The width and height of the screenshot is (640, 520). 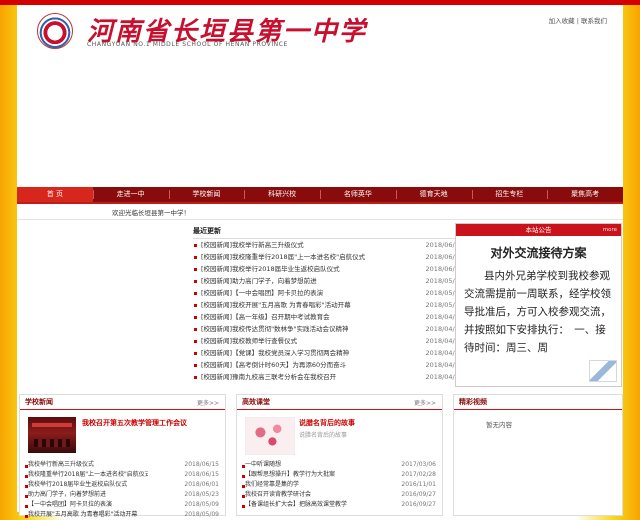 What do you see at coordinates (610, 230) in the screenshot?
I see `notice-more-link: more` at bounding box center [610, 230].